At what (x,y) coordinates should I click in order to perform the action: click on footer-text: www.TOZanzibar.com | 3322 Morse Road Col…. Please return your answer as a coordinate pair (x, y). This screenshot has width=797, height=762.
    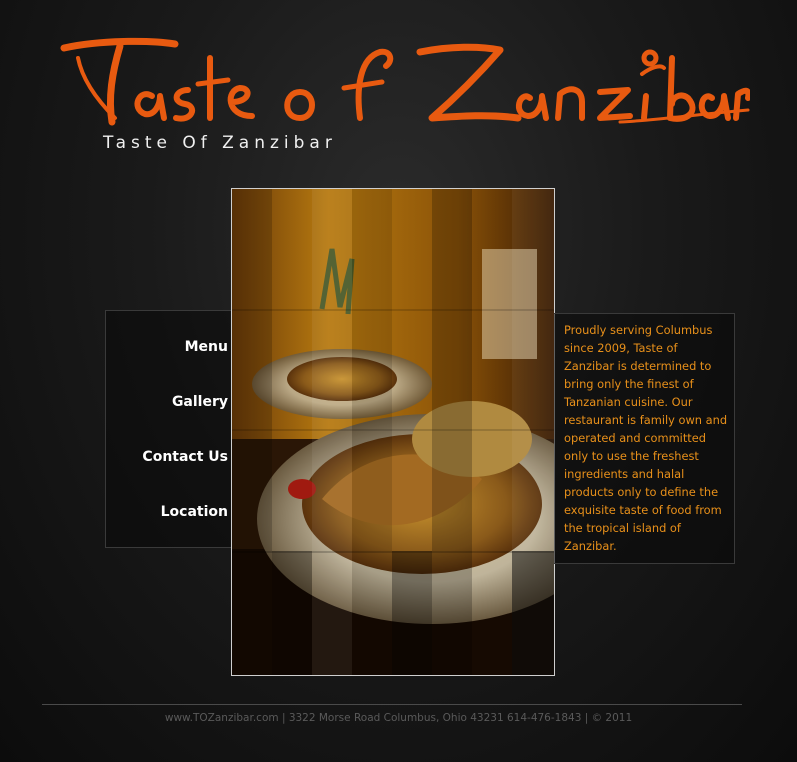
    Looking at the image, I should click on (398, 718).